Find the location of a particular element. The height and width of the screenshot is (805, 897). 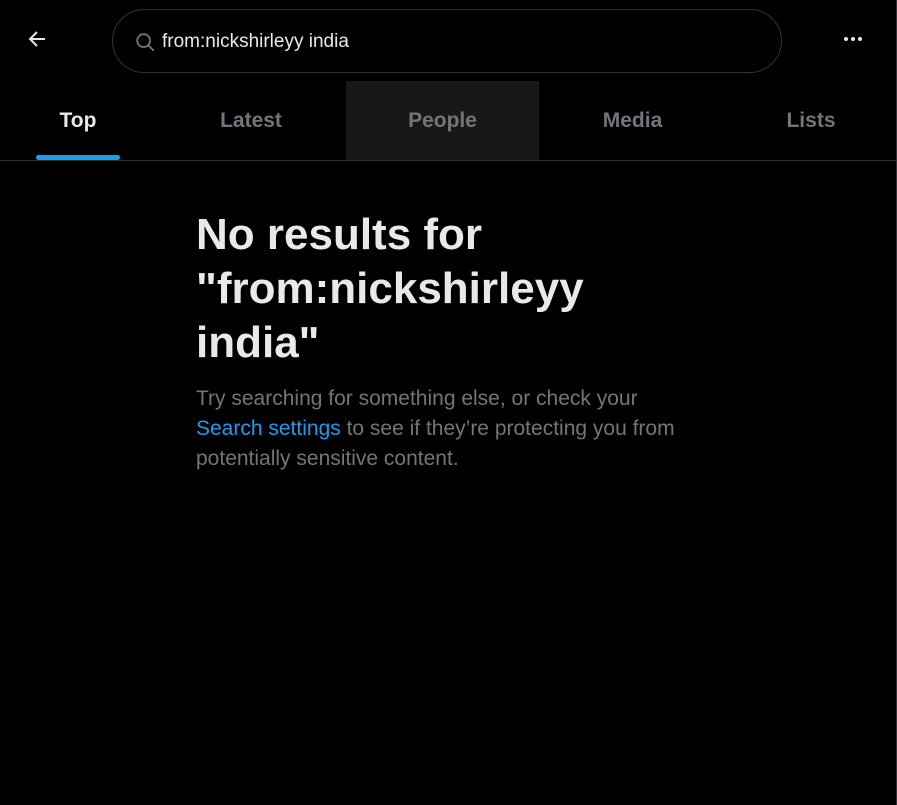

tab-lists: Lists is located at coordinates (811, 120).